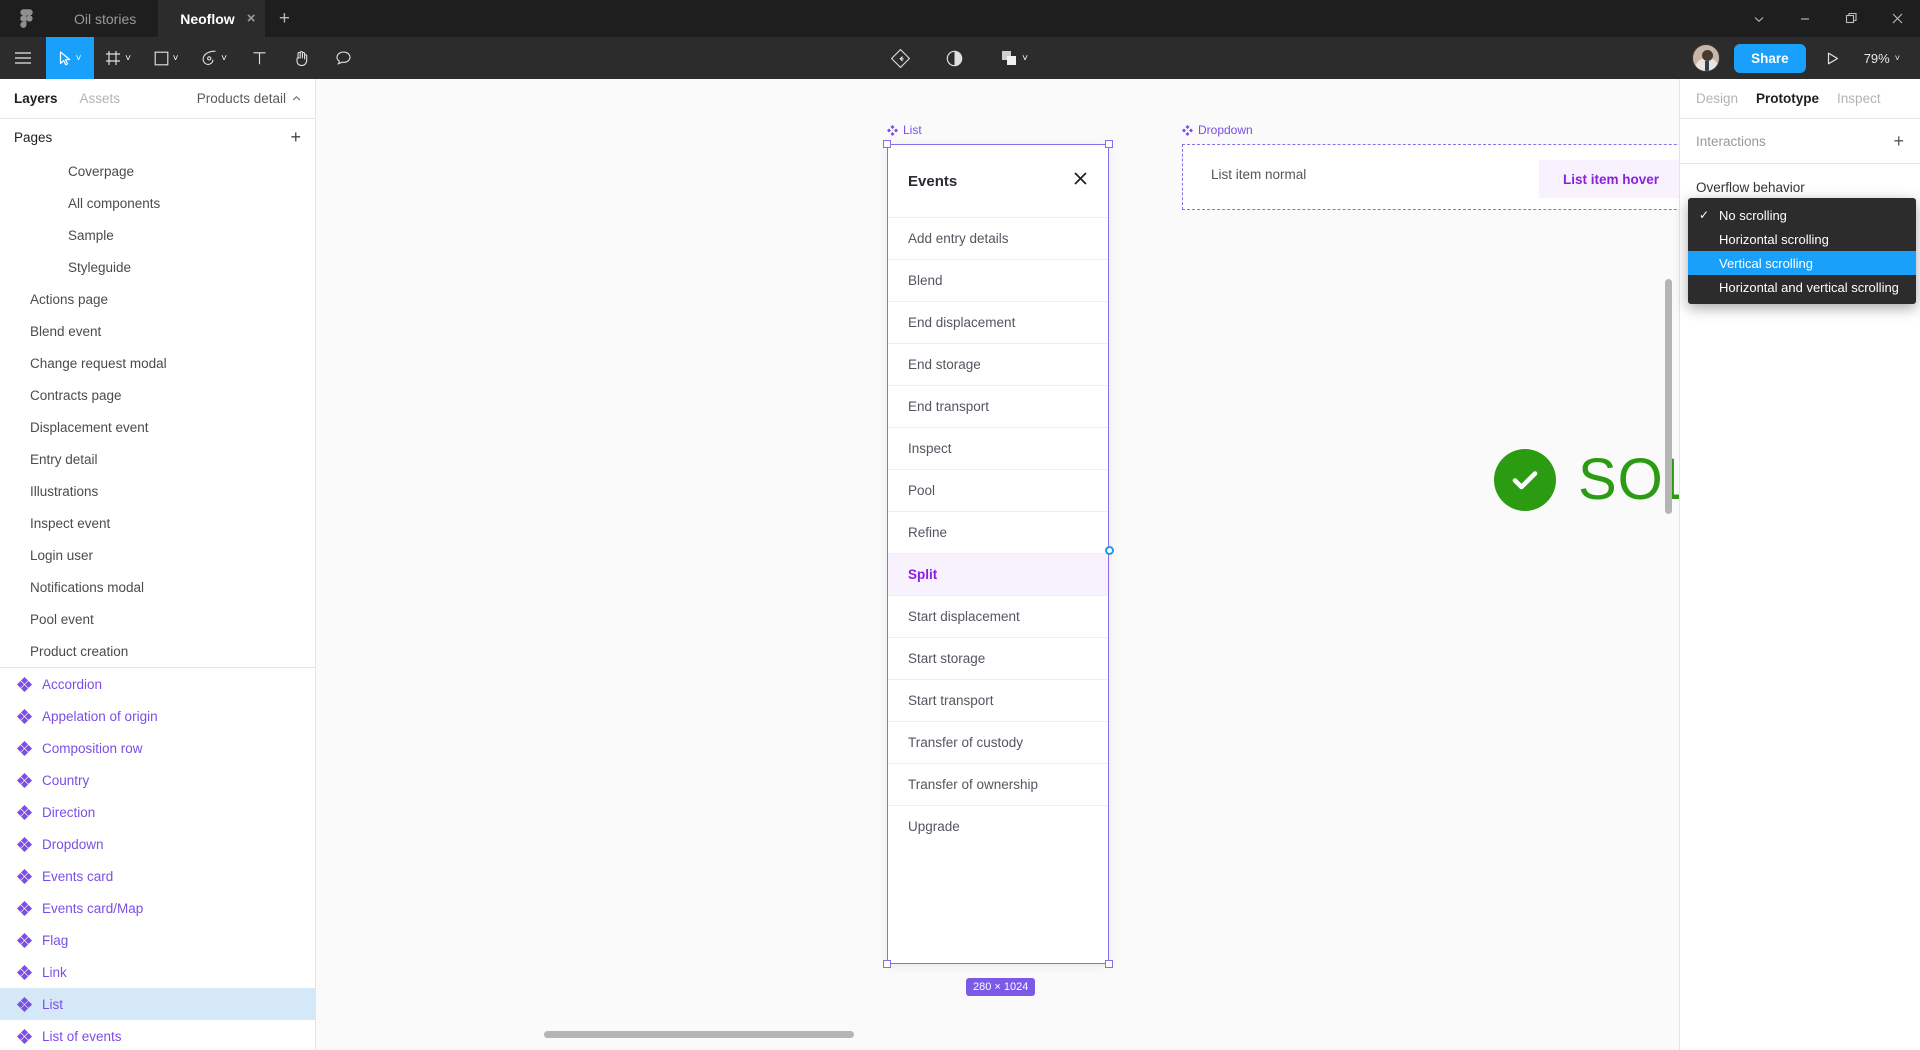 This screenshot has width=1920, height=1050. Describe the element at coordinates (118, 58) in the screenshot. I see `frame-tool: ˅` at that location.